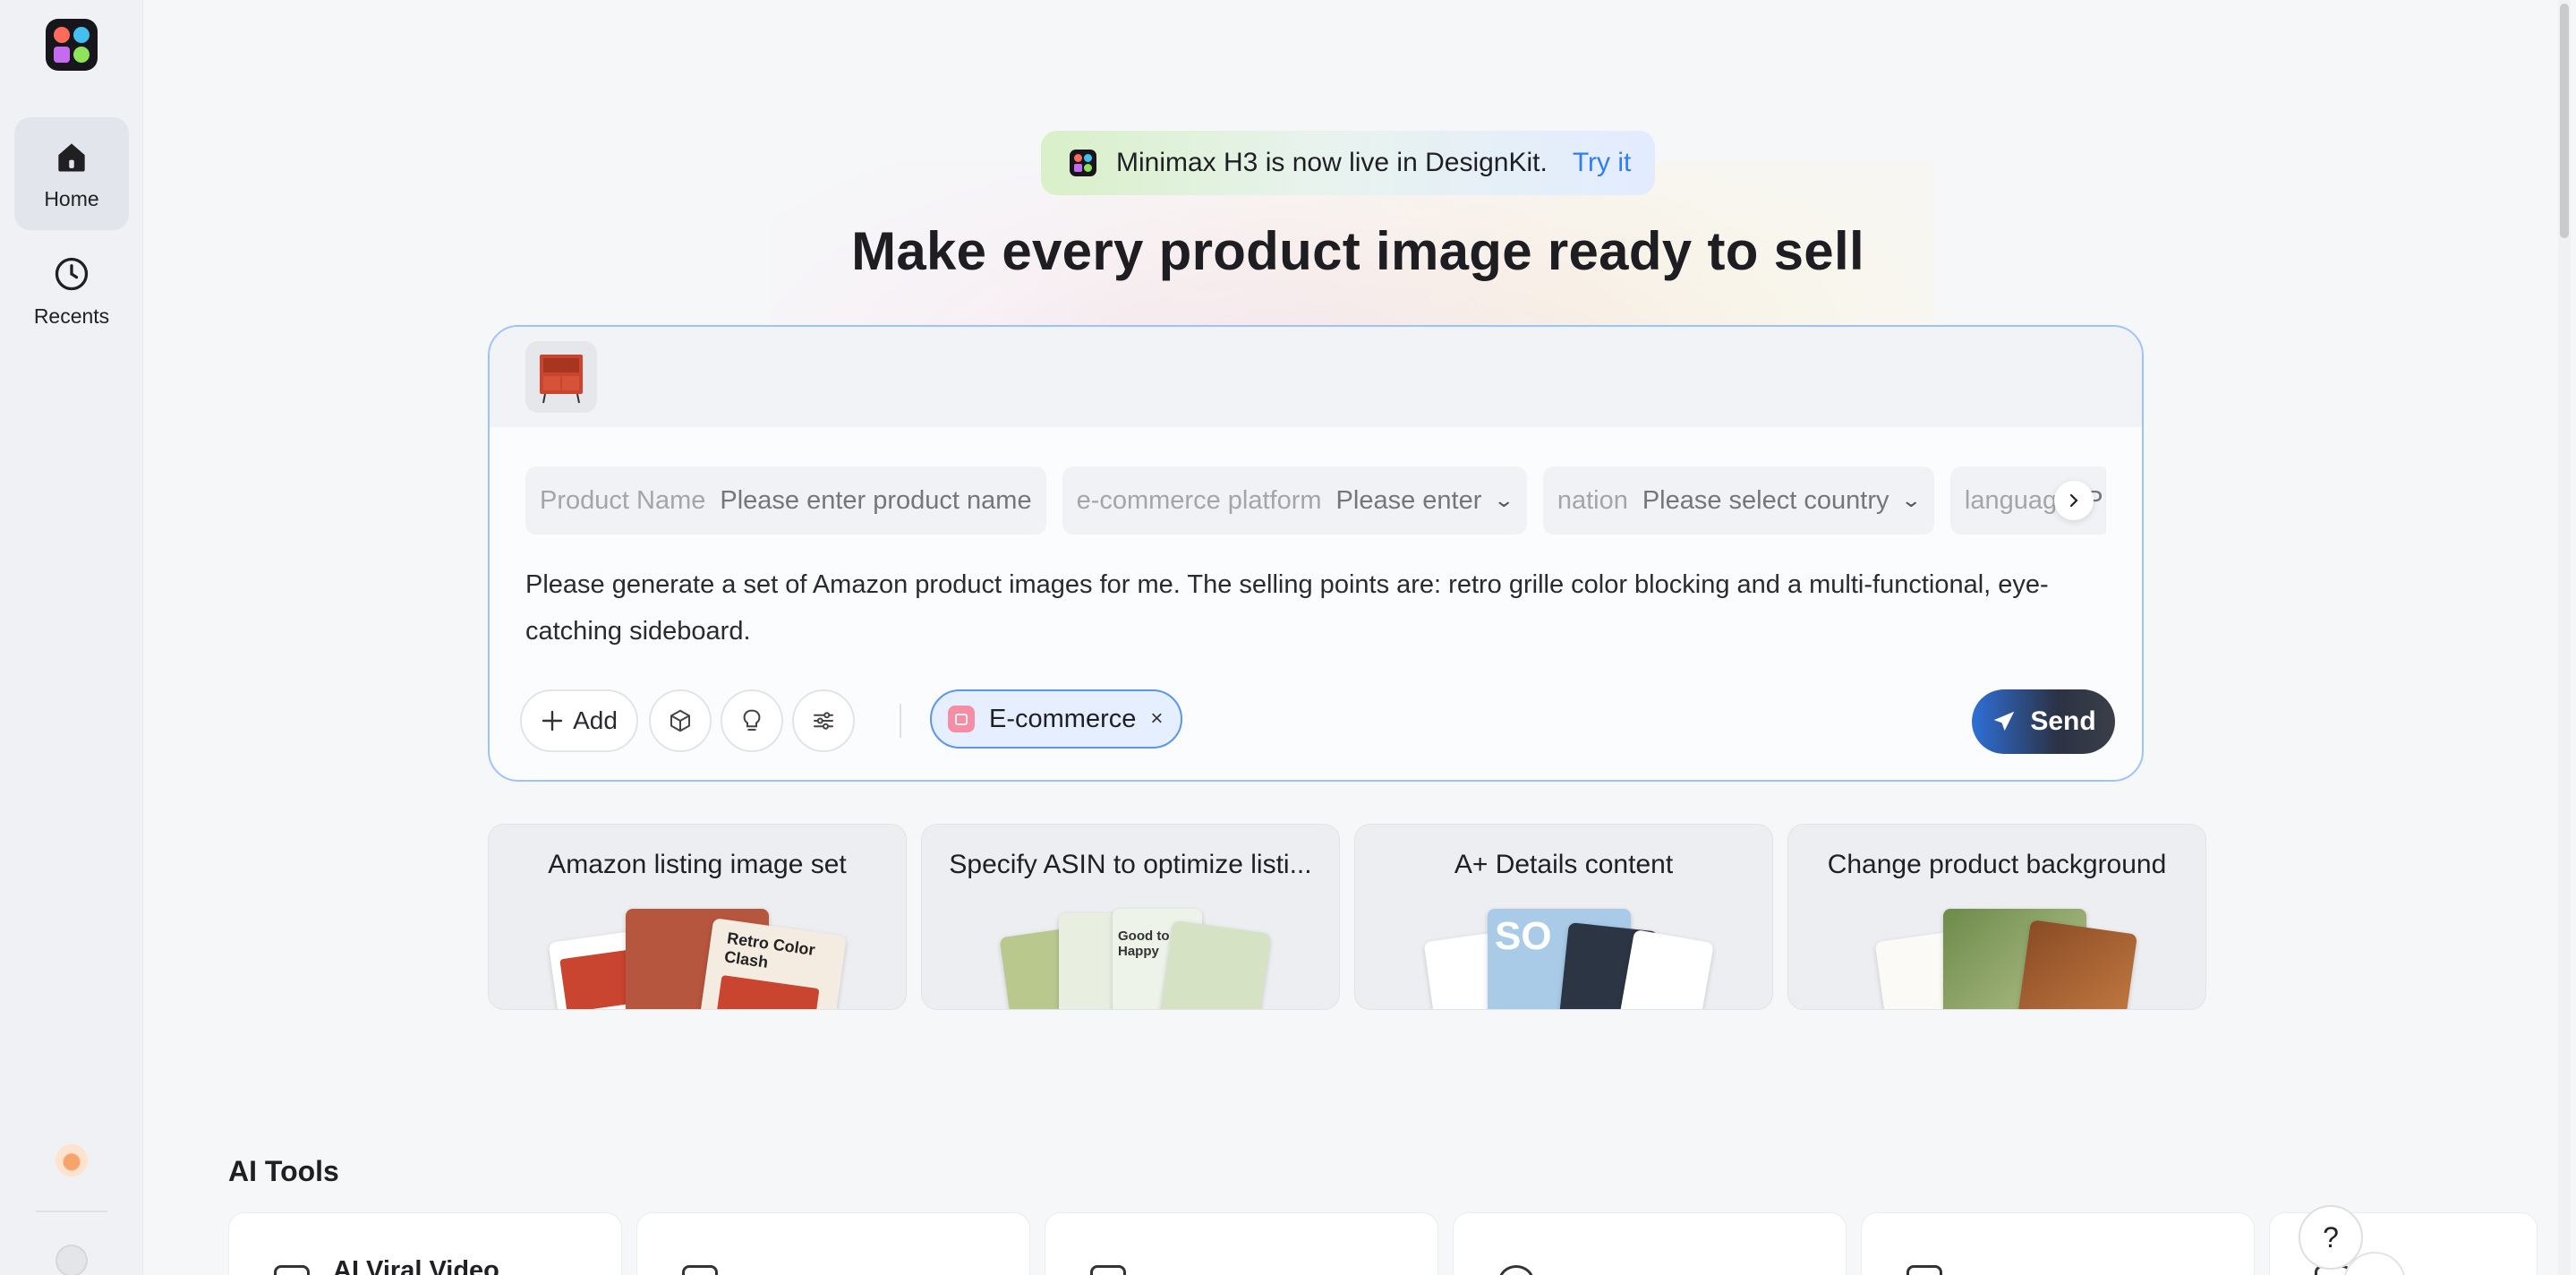 This screenshot has width=2576, height=1275. Describe the element at coordinates (1357, 251) in the screenshot. I see `page-title: Make every product image ready to sell` at that location.